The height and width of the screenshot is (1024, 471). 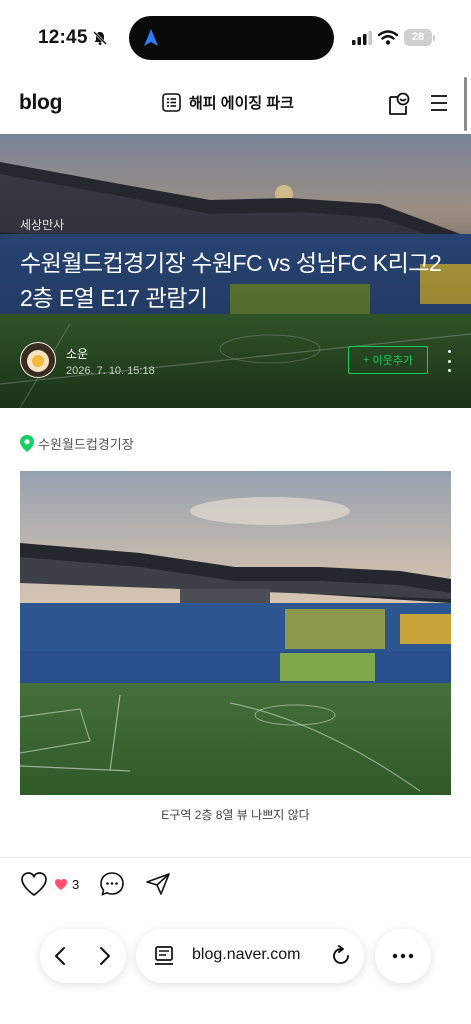 I want to click on divider, so click(x=235, y=857).